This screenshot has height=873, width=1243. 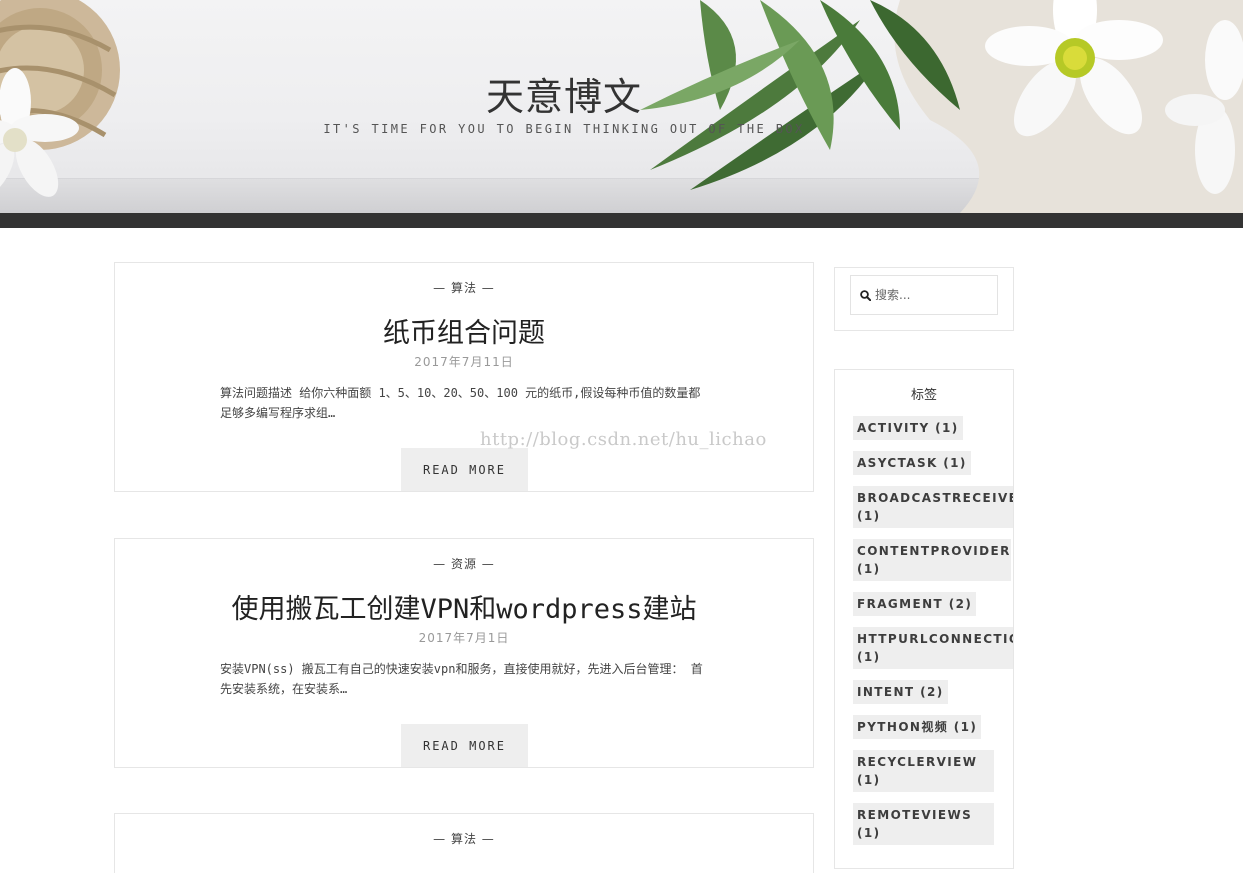 I want to click on post-date: 2017年7月1日, so click(x=464, y=638).